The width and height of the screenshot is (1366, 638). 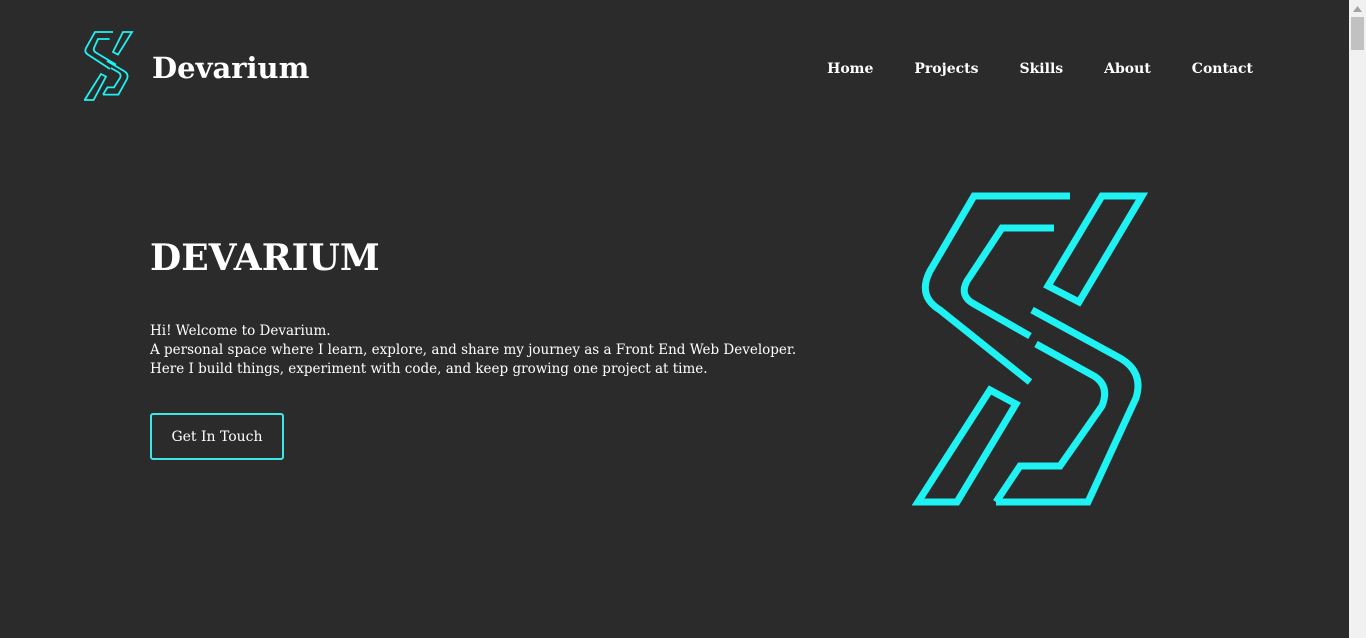 What do you see at coordinates (1357, 33) in the screenshot?
I see `scrollbar-thumb` at bounding box center [1357, 33].